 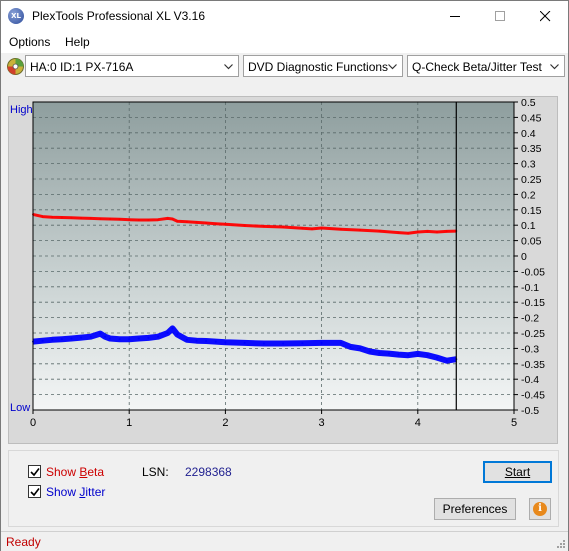 What do you see at coordinates (16, 16) in the screenshot?
I see `app-logo-icon: XL` at bounding box center [16, 16].